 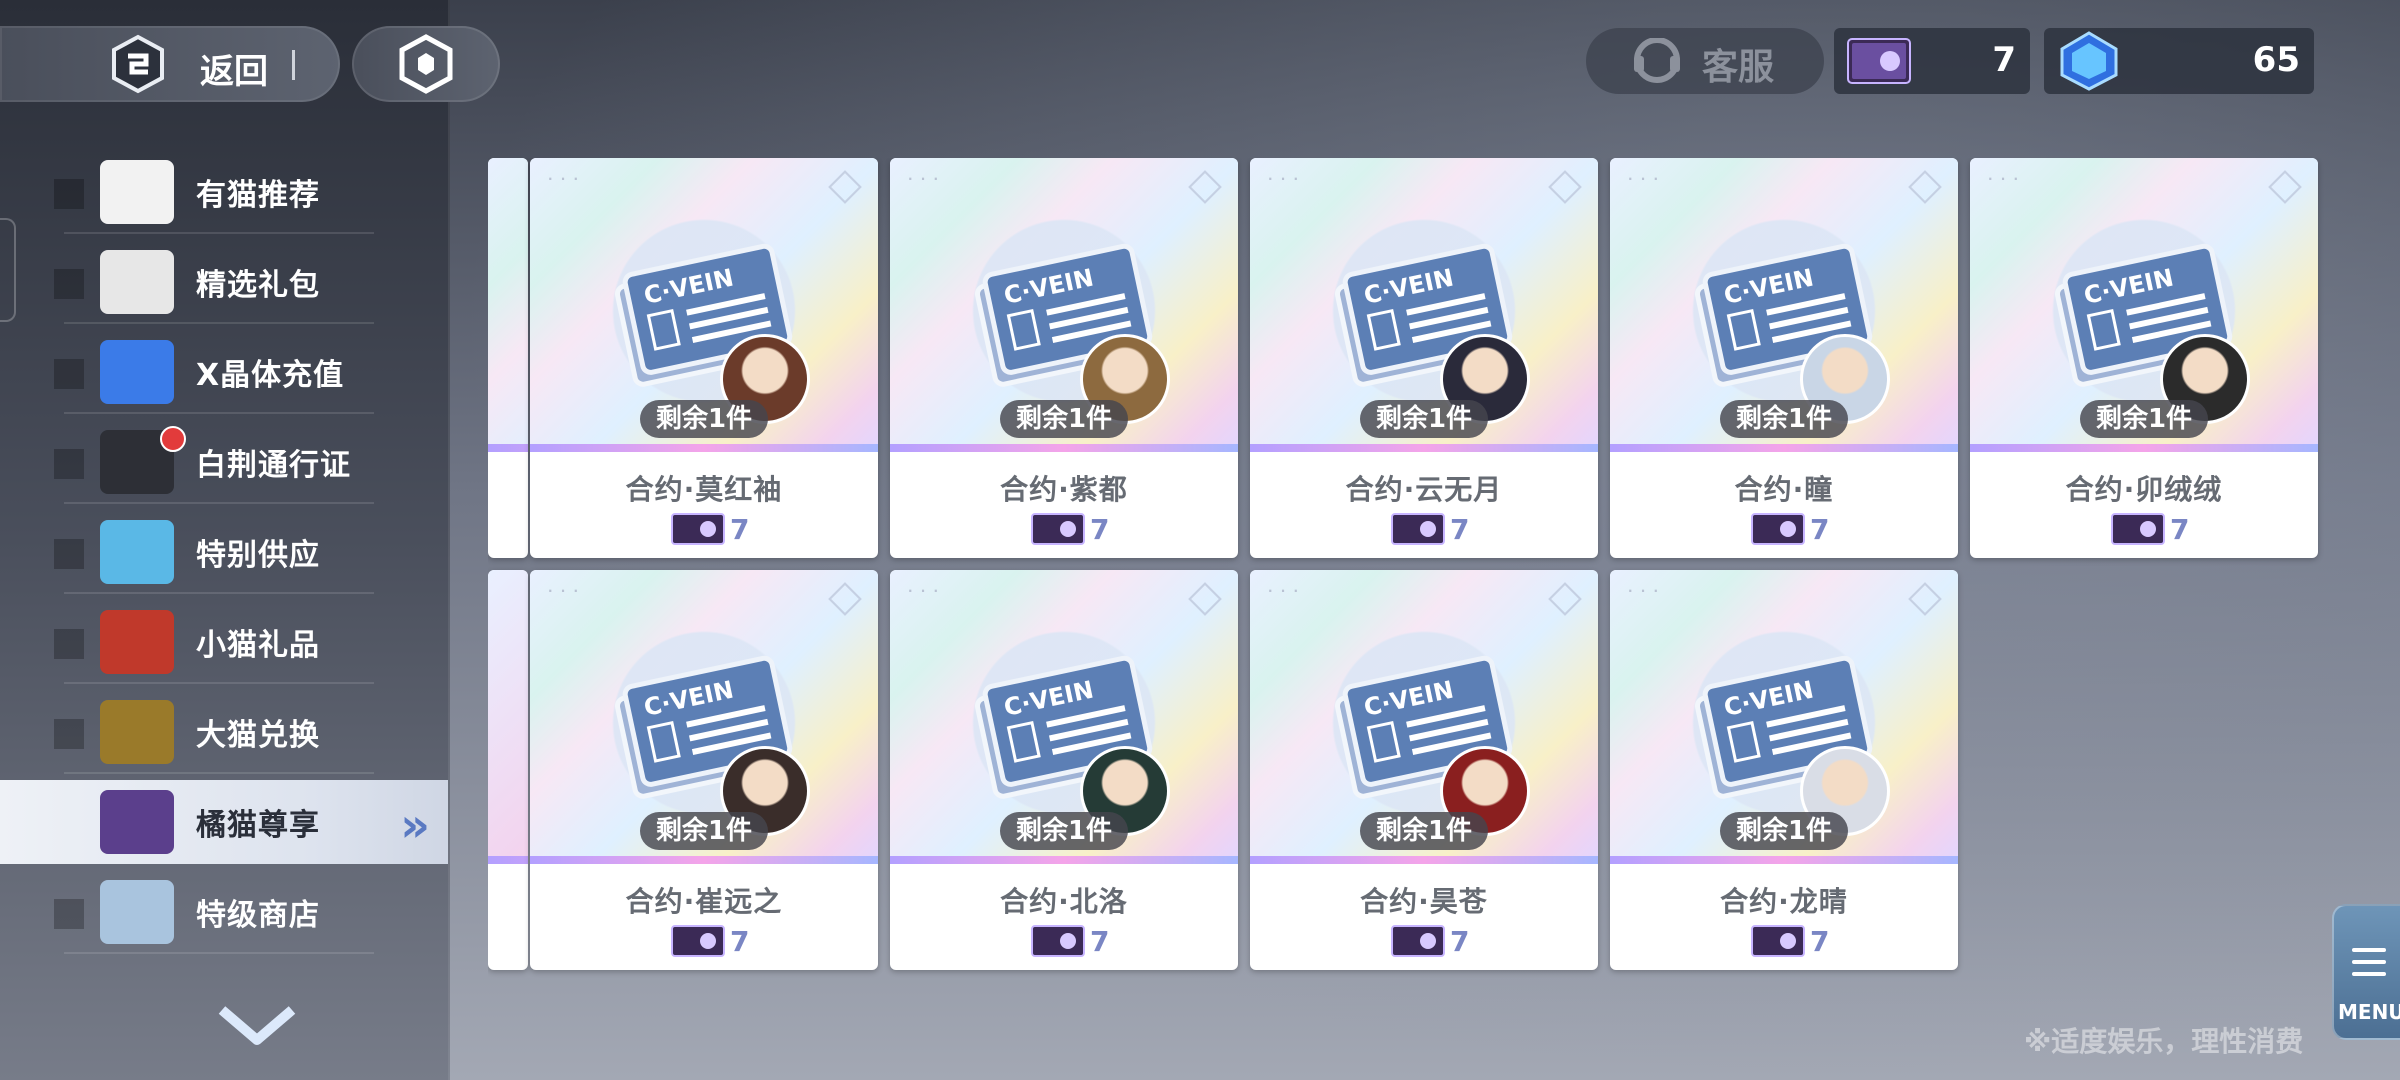 I want to click on menu-label: MENU, so click(x=2369, y=1012).